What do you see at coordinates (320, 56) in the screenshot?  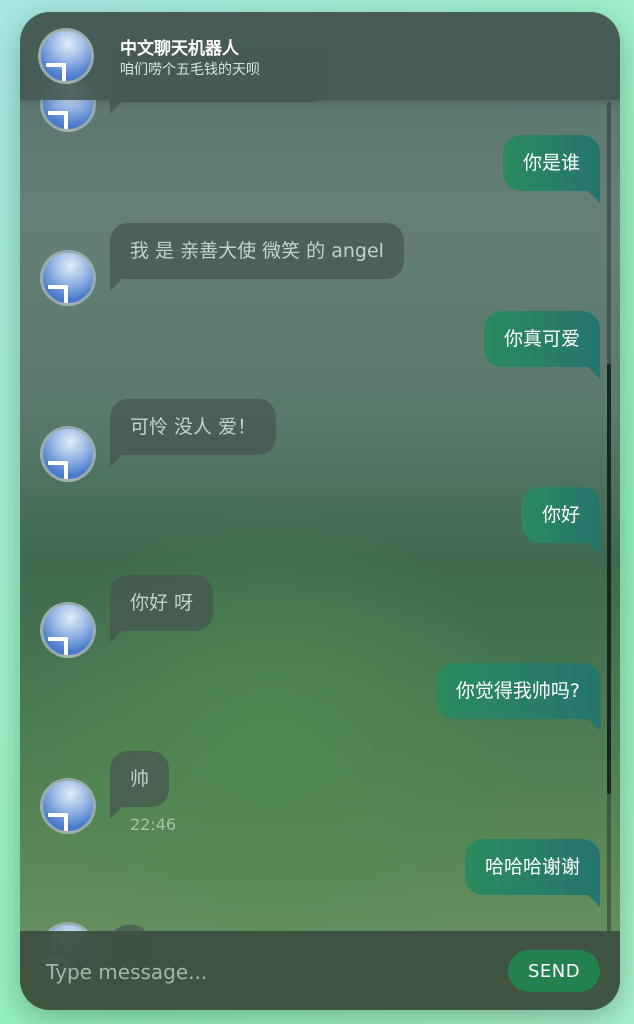 I see `chat-header: 中文聊天机器人 咱们唠个五毛钱的天呗` at bounding box center [320, 56].